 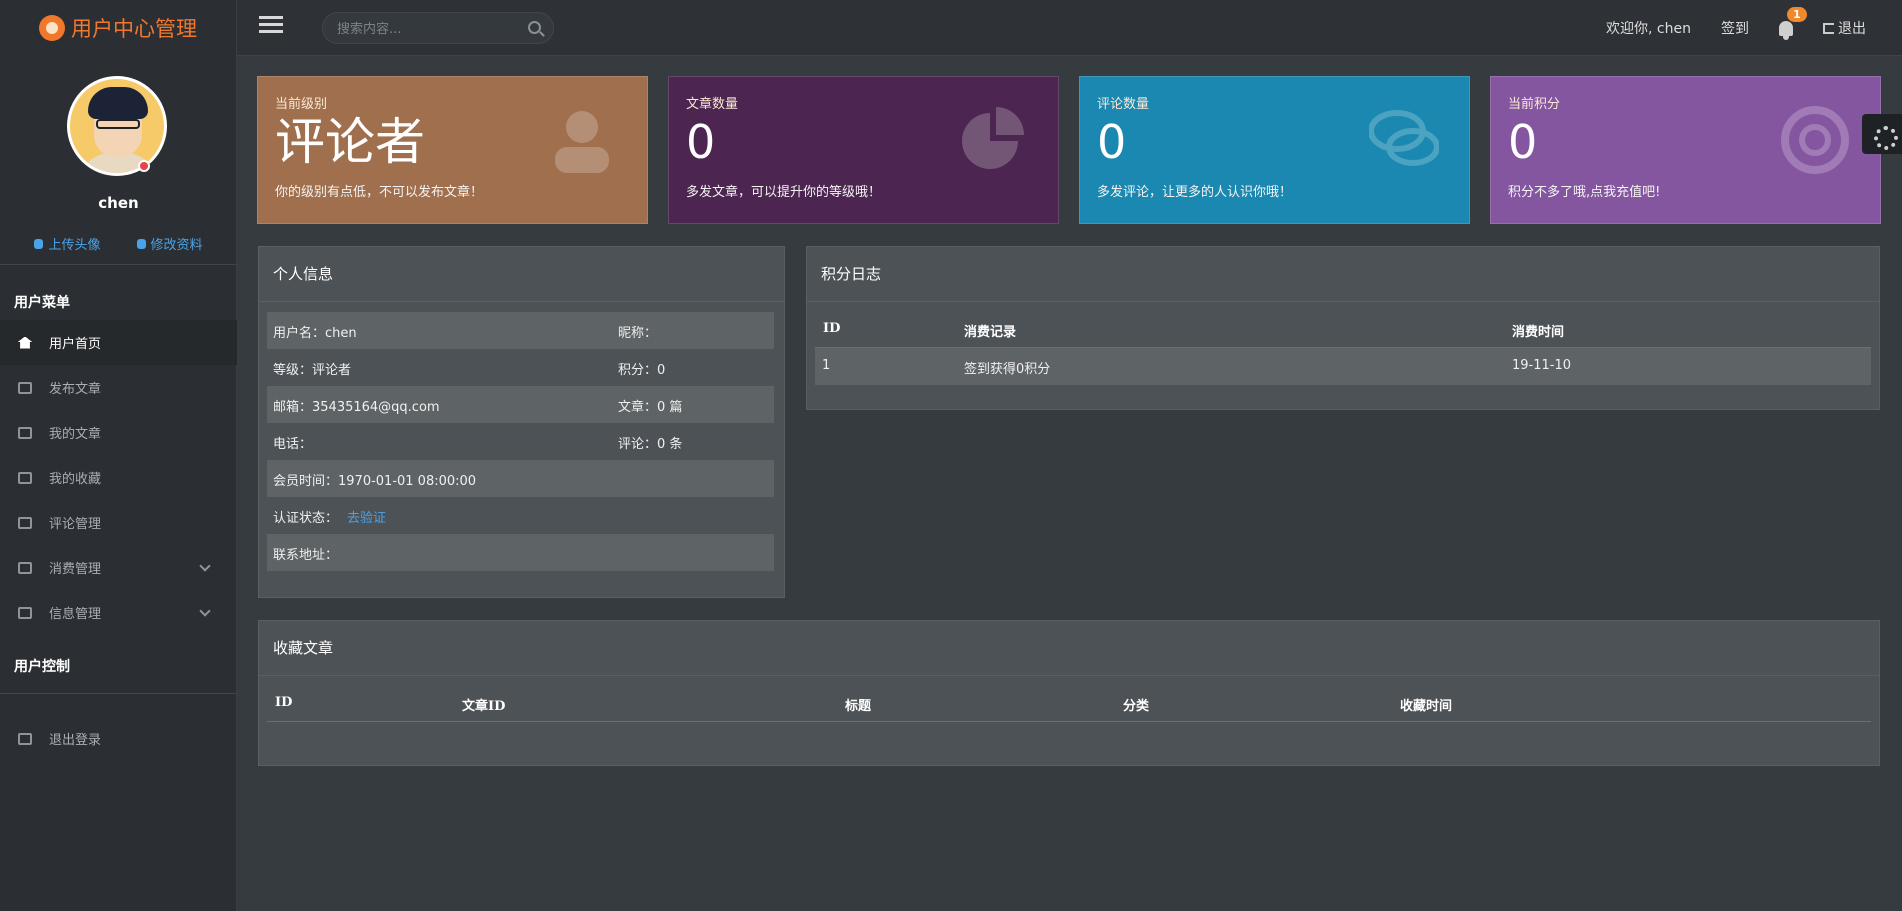 What do you see at coordinates (469, 370) in the screenshot?
I see `info-row: 等级：评论者 积分：0` at bounding box center [469, 370].